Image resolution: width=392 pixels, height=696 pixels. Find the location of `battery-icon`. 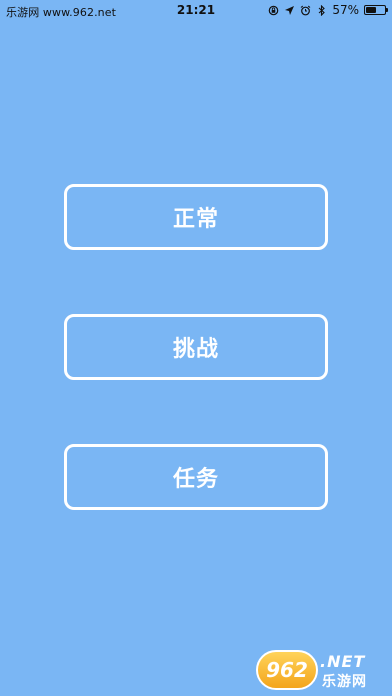

battery-icon is located at coordinates (376, 10).